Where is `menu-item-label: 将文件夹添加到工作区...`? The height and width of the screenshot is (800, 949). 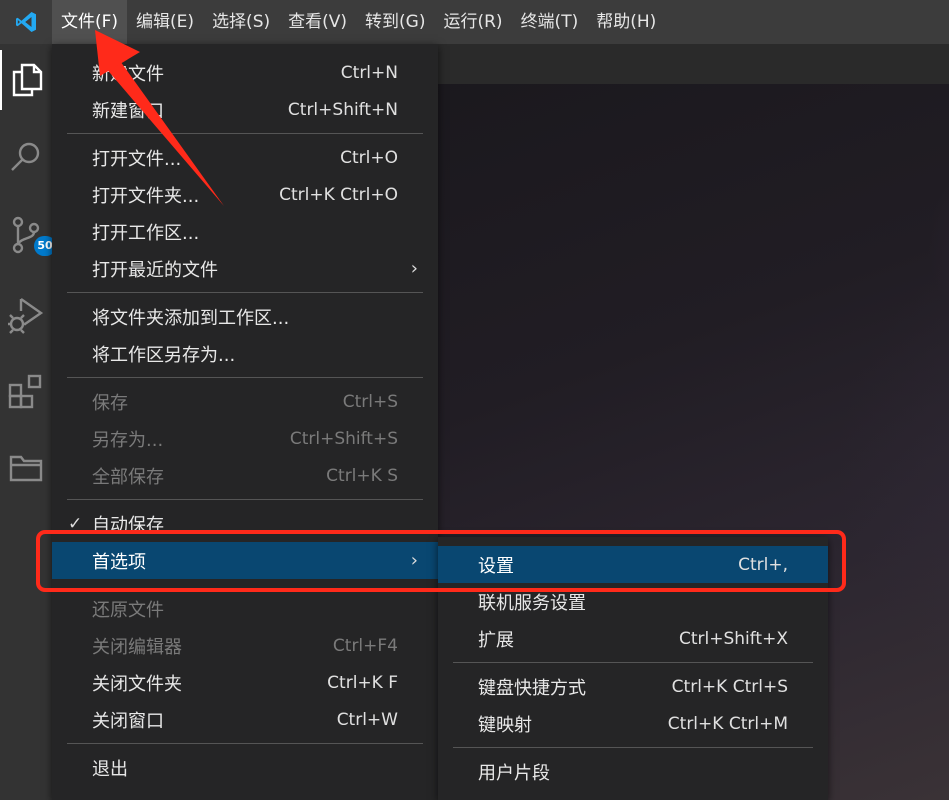 menu-item-label: 将文件夹添加到工作区... is located at coordinates (191, 318).